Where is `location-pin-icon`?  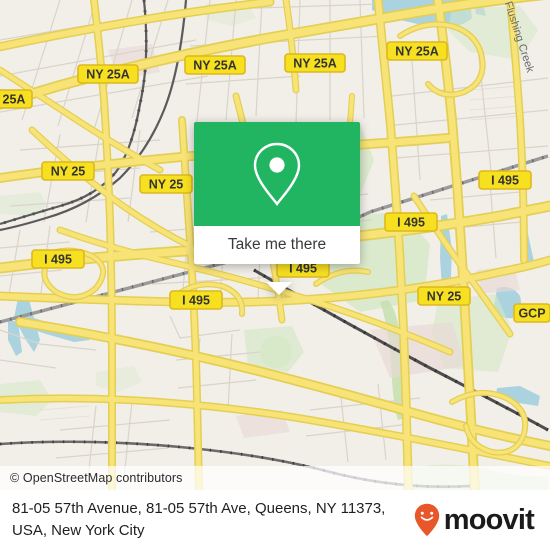
location-pin-icon is located at coordinates (277, 174).